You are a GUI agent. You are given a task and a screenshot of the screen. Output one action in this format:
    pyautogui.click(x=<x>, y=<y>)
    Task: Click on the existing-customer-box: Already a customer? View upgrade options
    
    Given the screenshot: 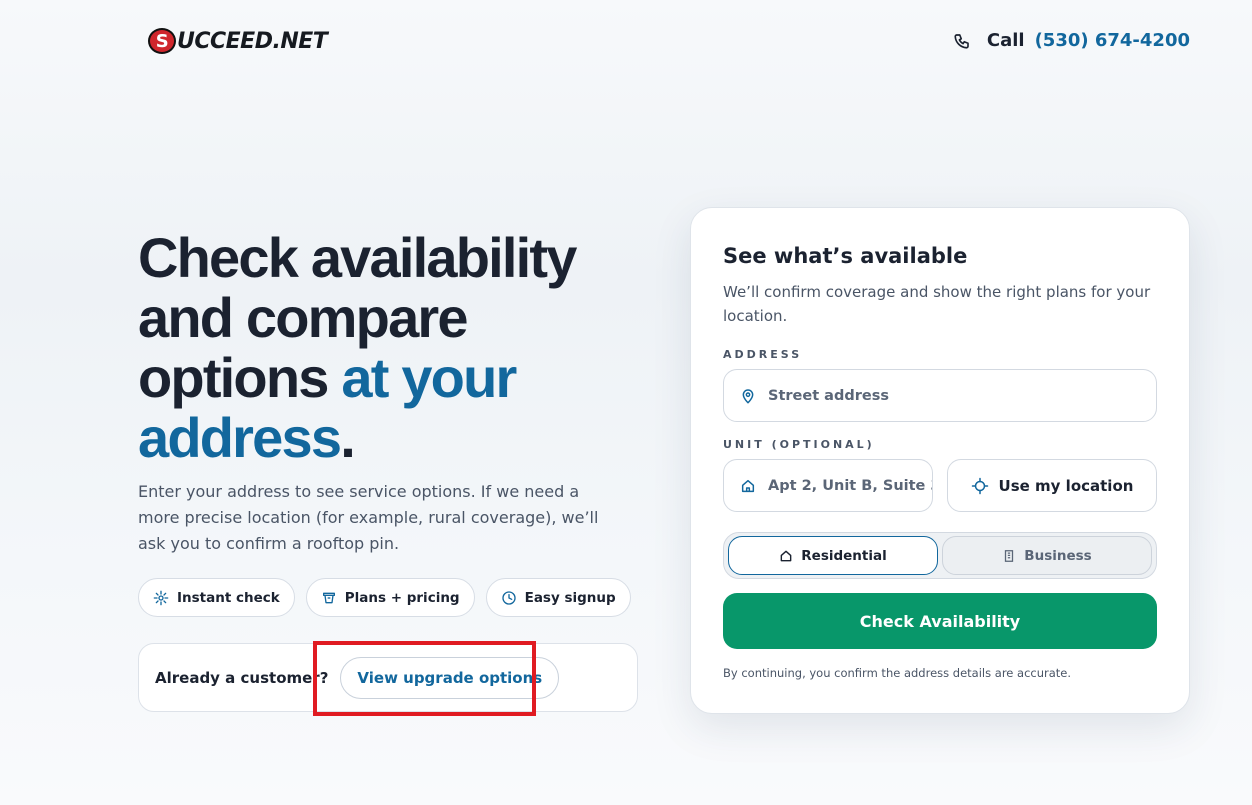 What is the action you would take?
    pyautogui.click(x=388, y=677)
    